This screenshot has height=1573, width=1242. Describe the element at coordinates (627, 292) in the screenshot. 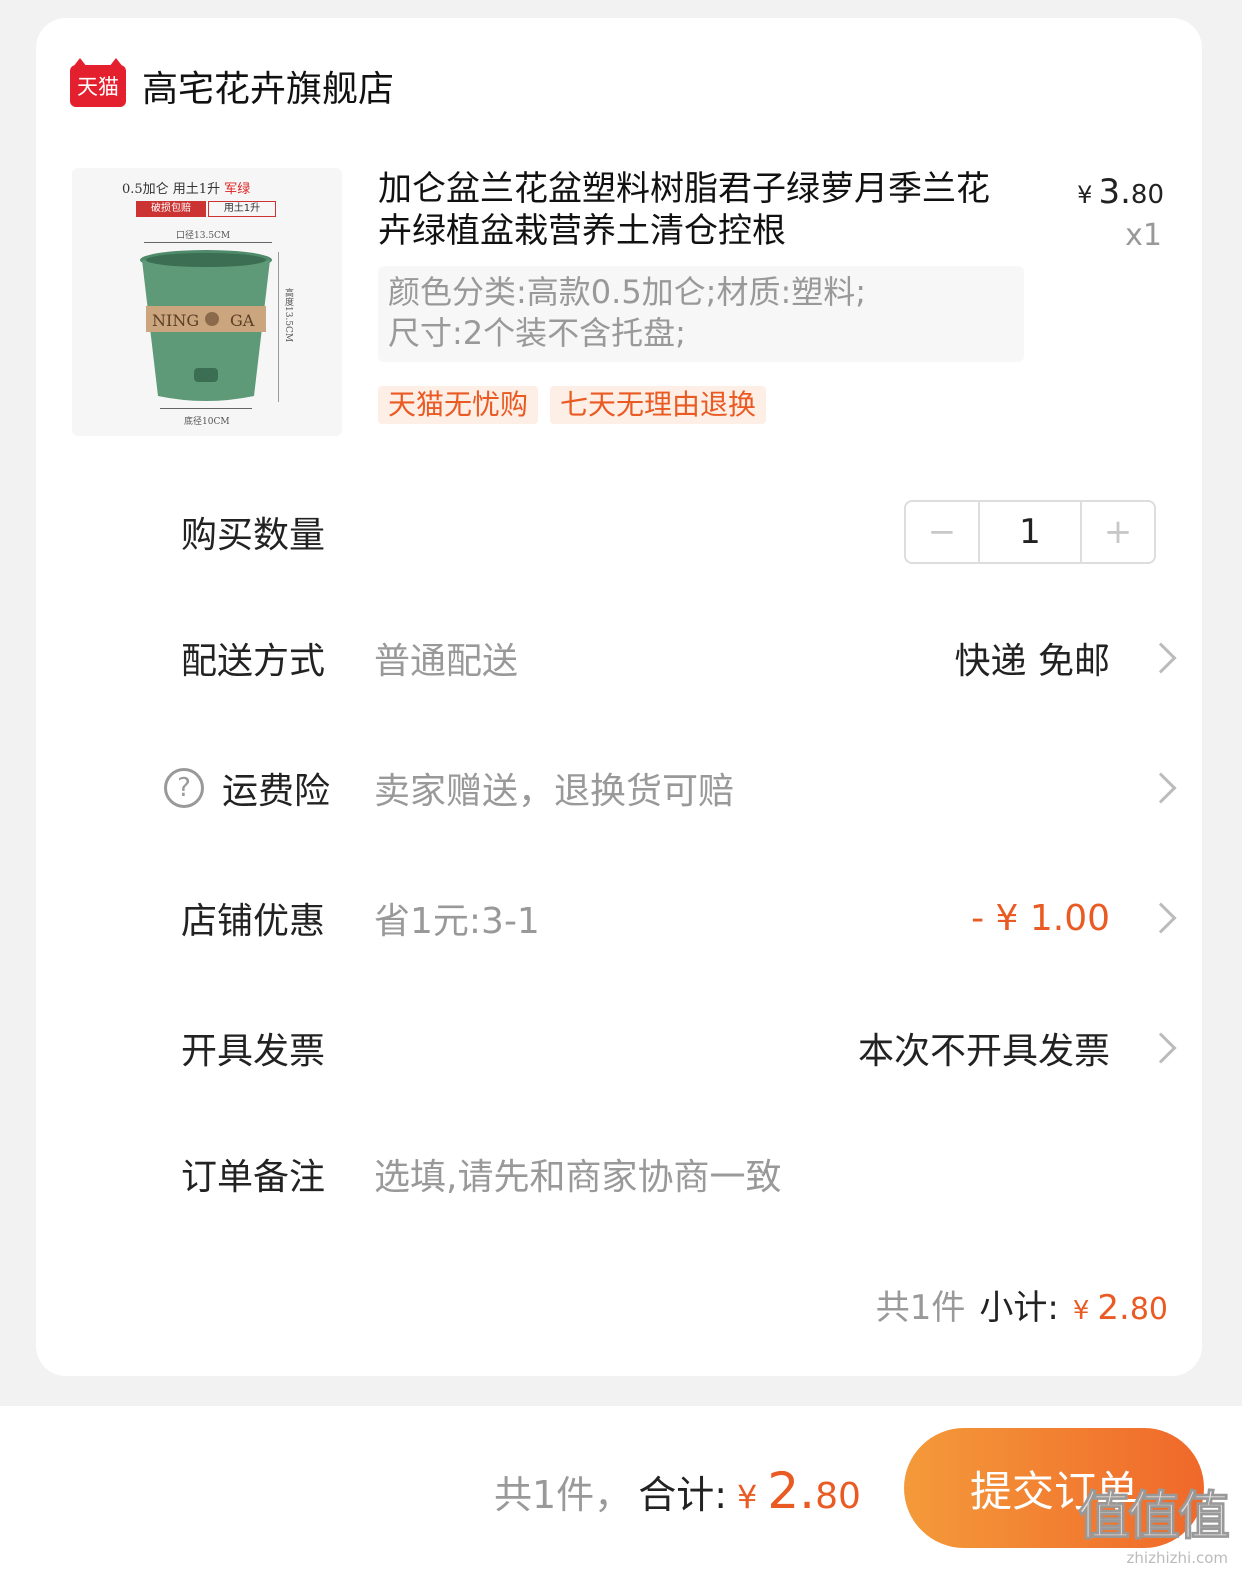

I see `sku-line: 颜色分类:高款0.5加仑;材质:塑料;` at that location.